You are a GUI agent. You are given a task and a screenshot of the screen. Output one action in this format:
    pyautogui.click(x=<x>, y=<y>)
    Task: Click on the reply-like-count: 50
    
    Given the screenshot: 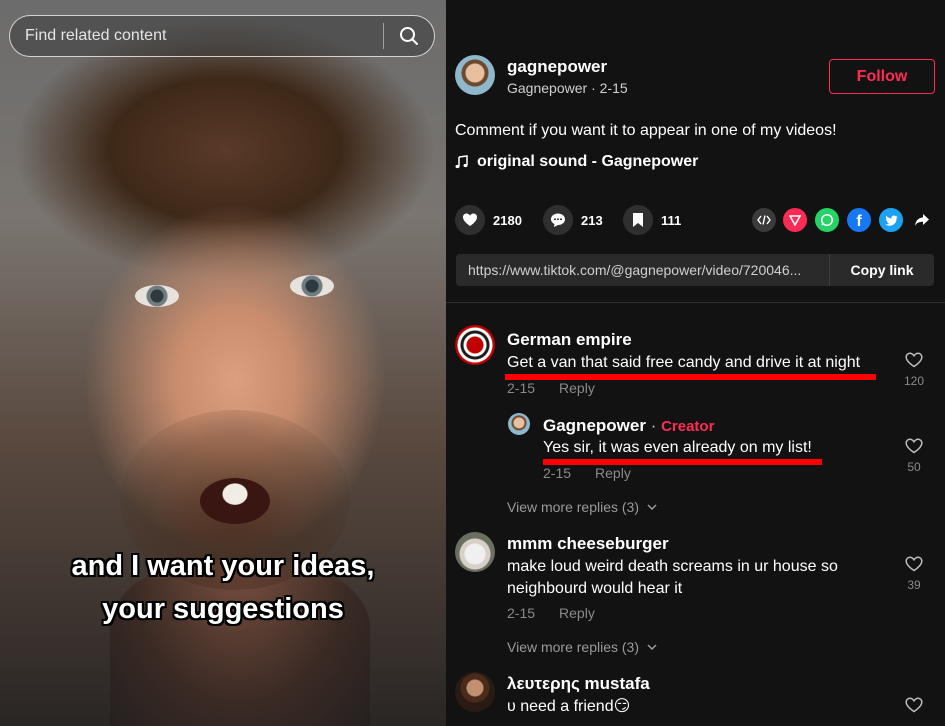 What is the action you would take?
    pyautogui.click(x=914, y=467)
    